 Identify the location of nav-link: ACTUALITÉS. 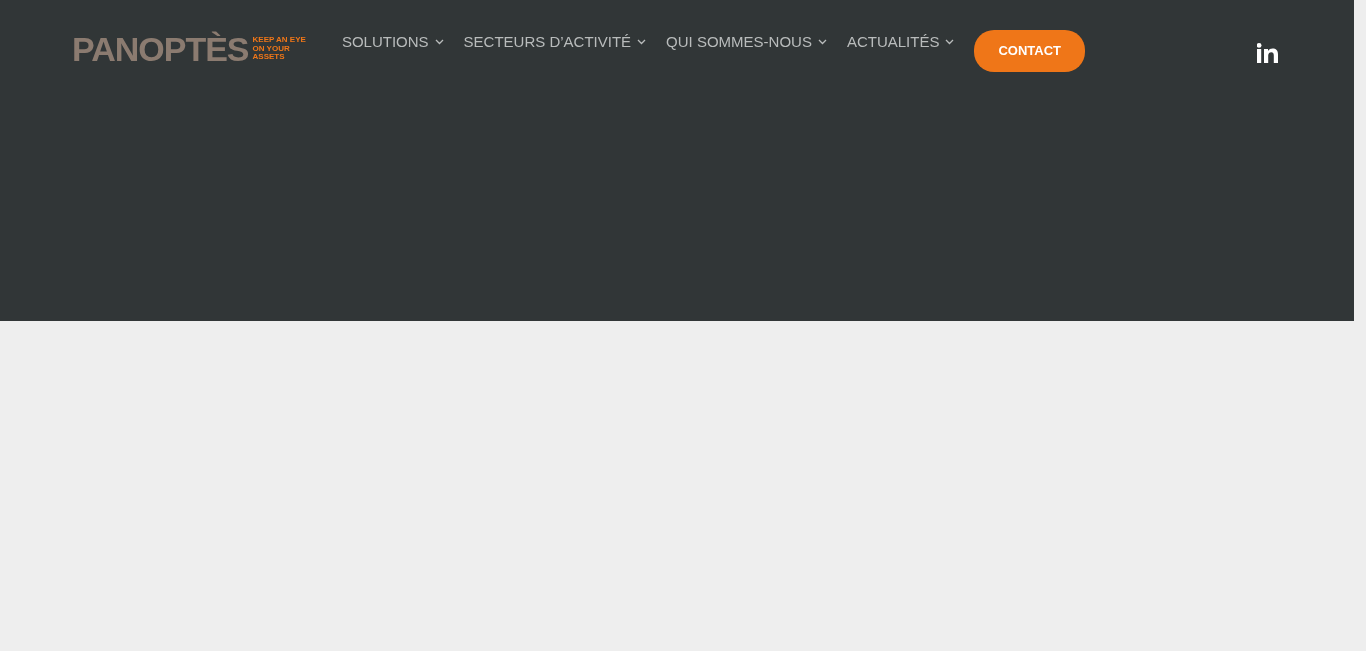
(900, 42).